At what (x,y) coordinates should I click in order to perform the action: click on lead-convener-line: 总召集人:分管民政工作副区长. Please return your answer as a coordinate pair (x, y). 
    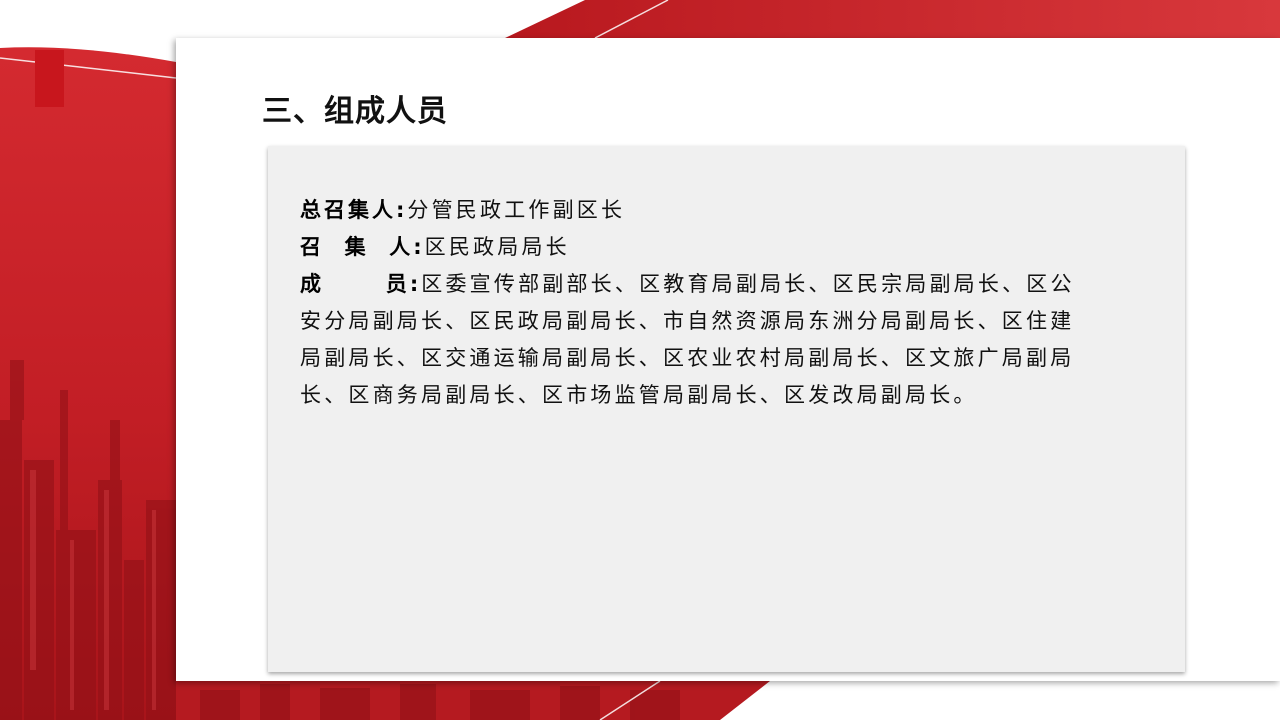
    Looking at the image, I should click on (690, 210).